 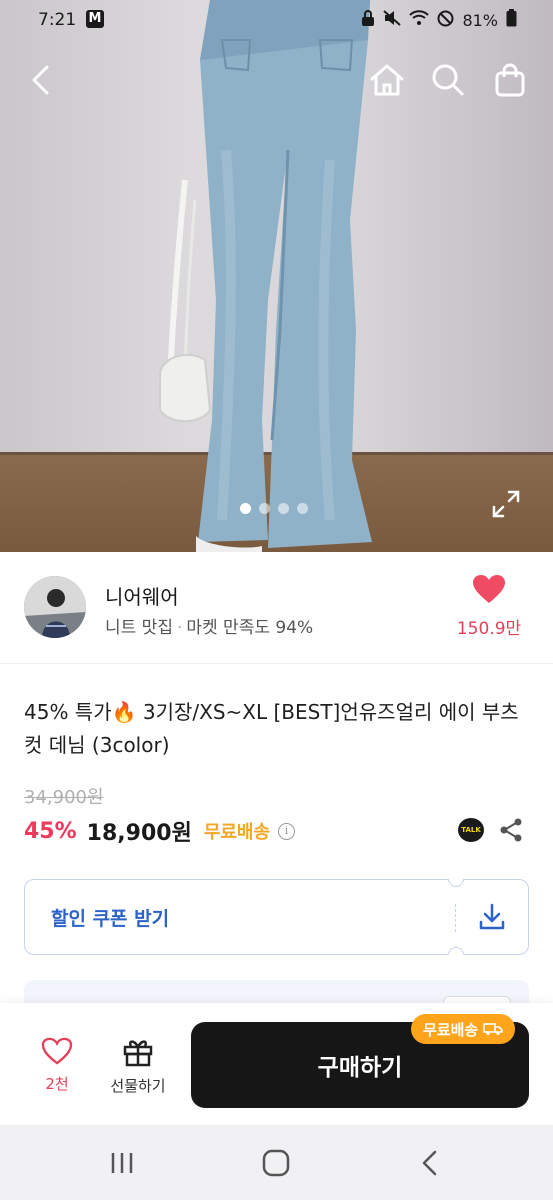 I want to click on shopping-bag-icon, so click(x=510, y=80).